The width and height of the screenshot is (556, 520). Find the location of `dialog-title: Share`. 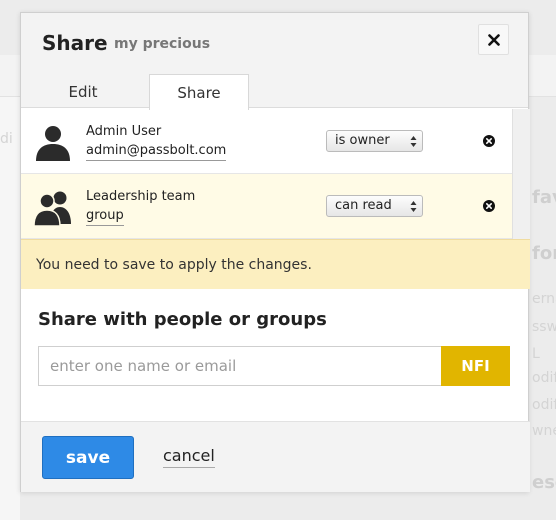

dialog-title: Share is located at coordinates (75, 43).